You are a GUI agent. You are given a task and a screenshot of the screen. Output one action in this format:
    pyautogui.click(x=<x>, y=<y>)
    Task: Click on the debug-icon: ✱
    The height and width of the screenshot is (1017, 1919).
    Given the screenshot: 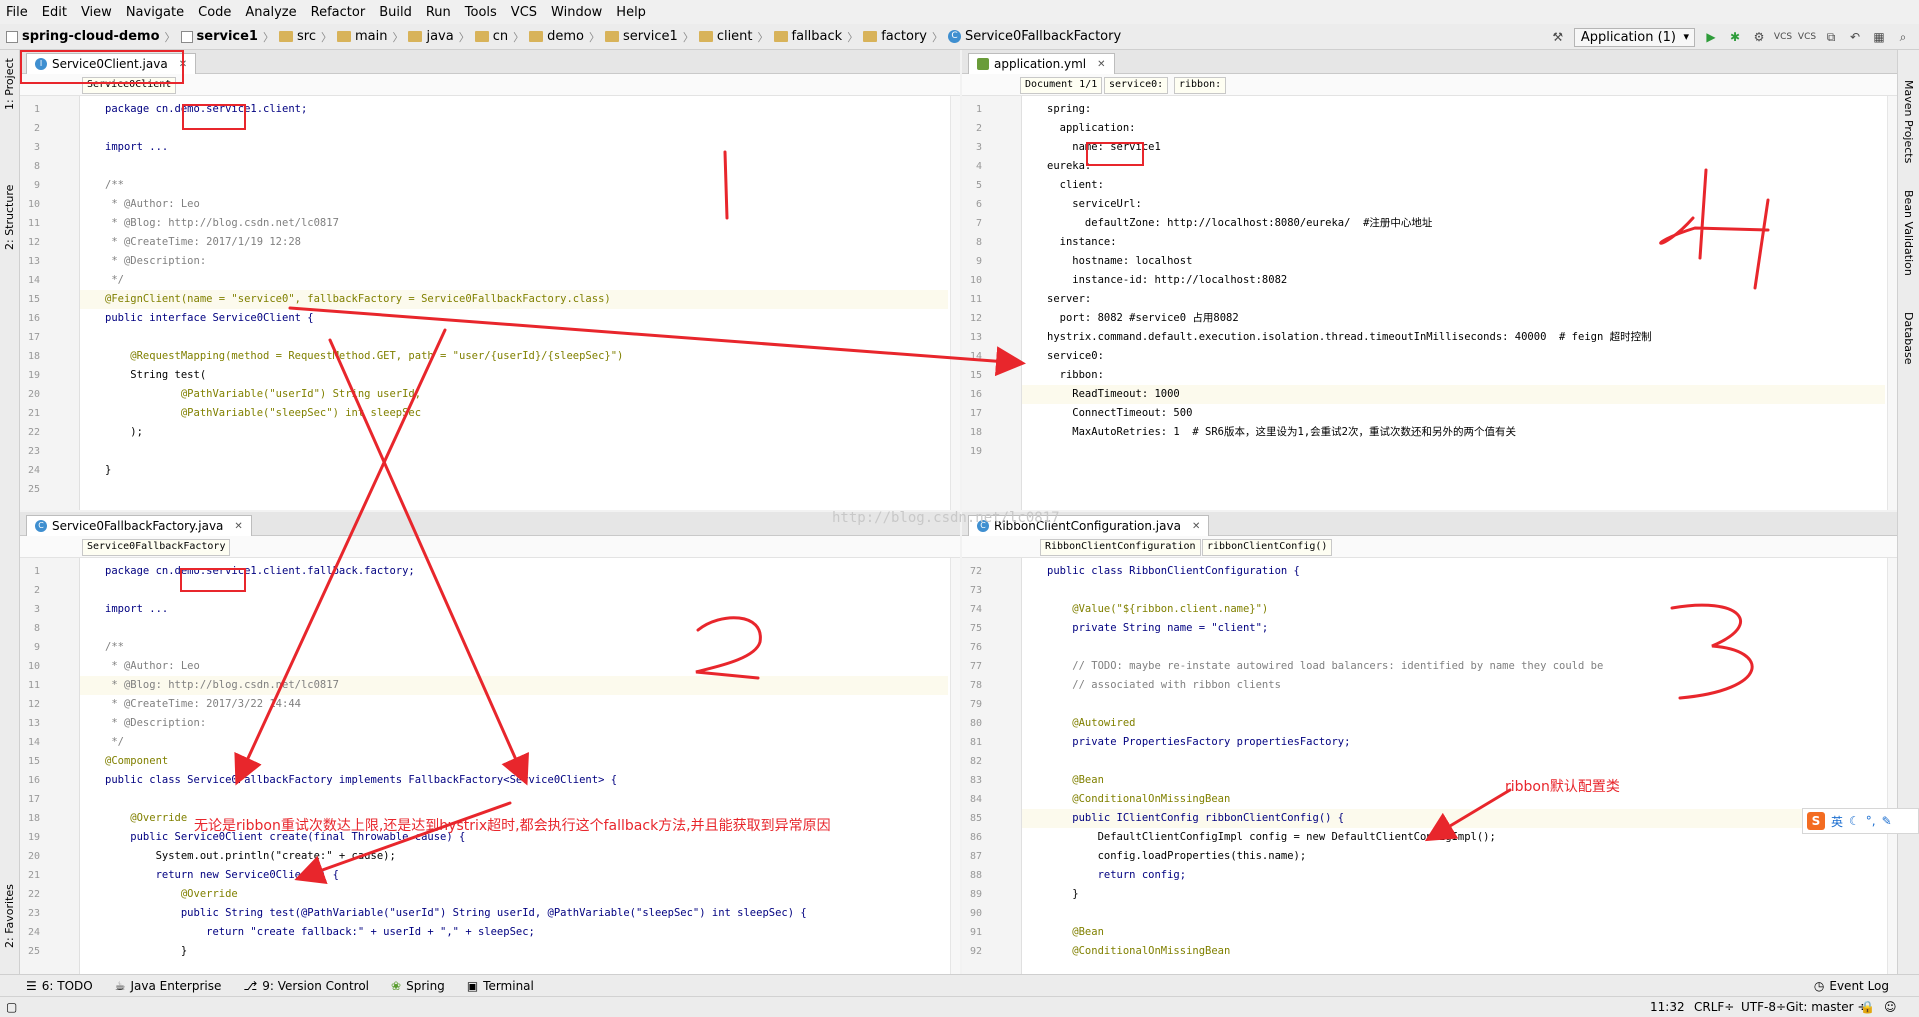 What is the action you would take?
    pyautogui.click(x=1735, y=37)
    